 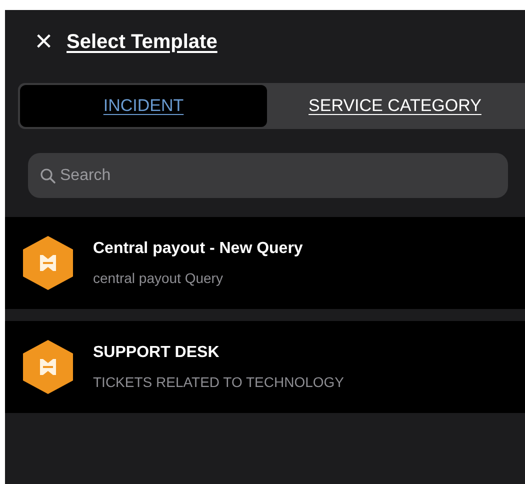 What do you see at coordinates (218, 382) in the screenshot?
I see `template-subtitle: TICKETS RELATED TO TECHNOLOGY` at bounding box center [218, 382].